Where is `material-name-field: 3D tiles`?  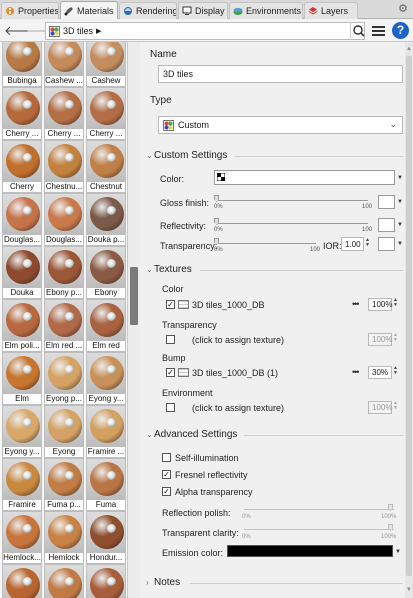 material-name-field: 3D tiles is located at coordinates (280, 74).